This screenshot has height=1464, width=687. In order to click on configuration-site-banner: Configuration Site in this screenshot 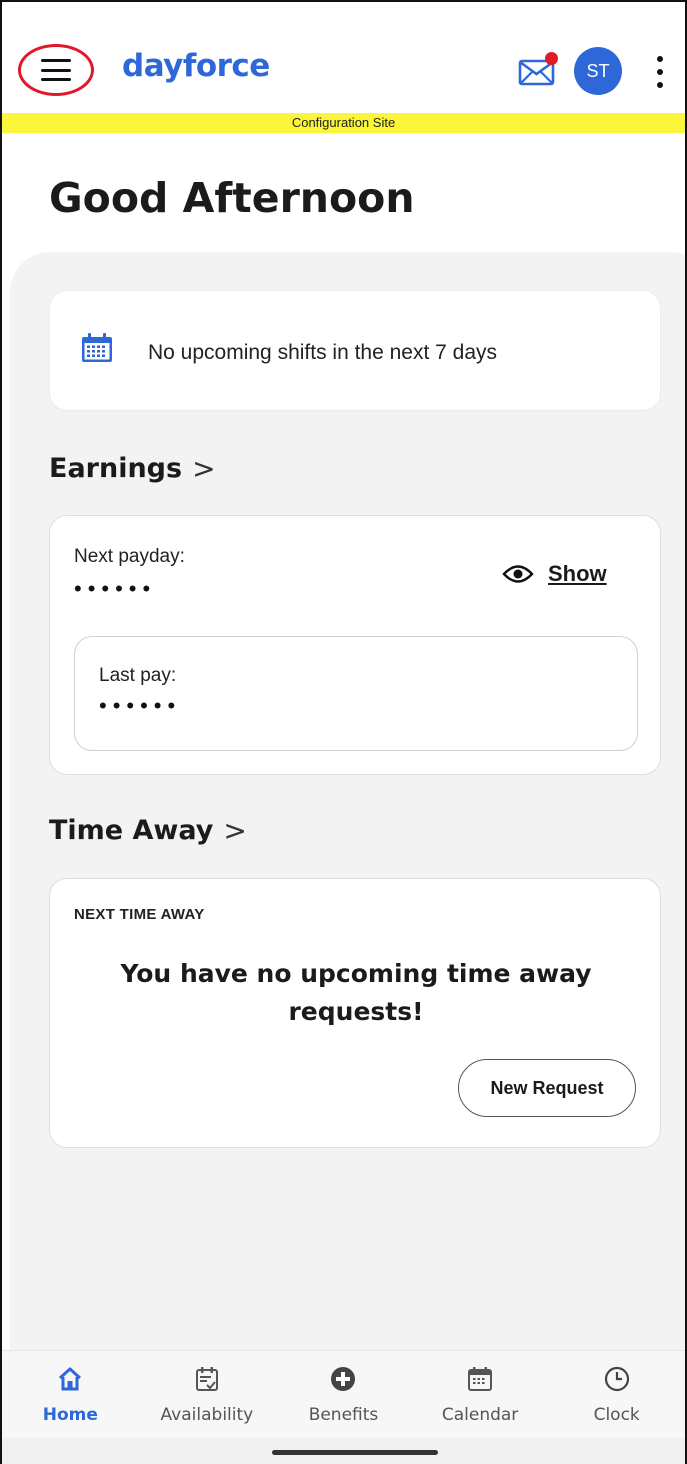, I will do `click(343, 123)`.